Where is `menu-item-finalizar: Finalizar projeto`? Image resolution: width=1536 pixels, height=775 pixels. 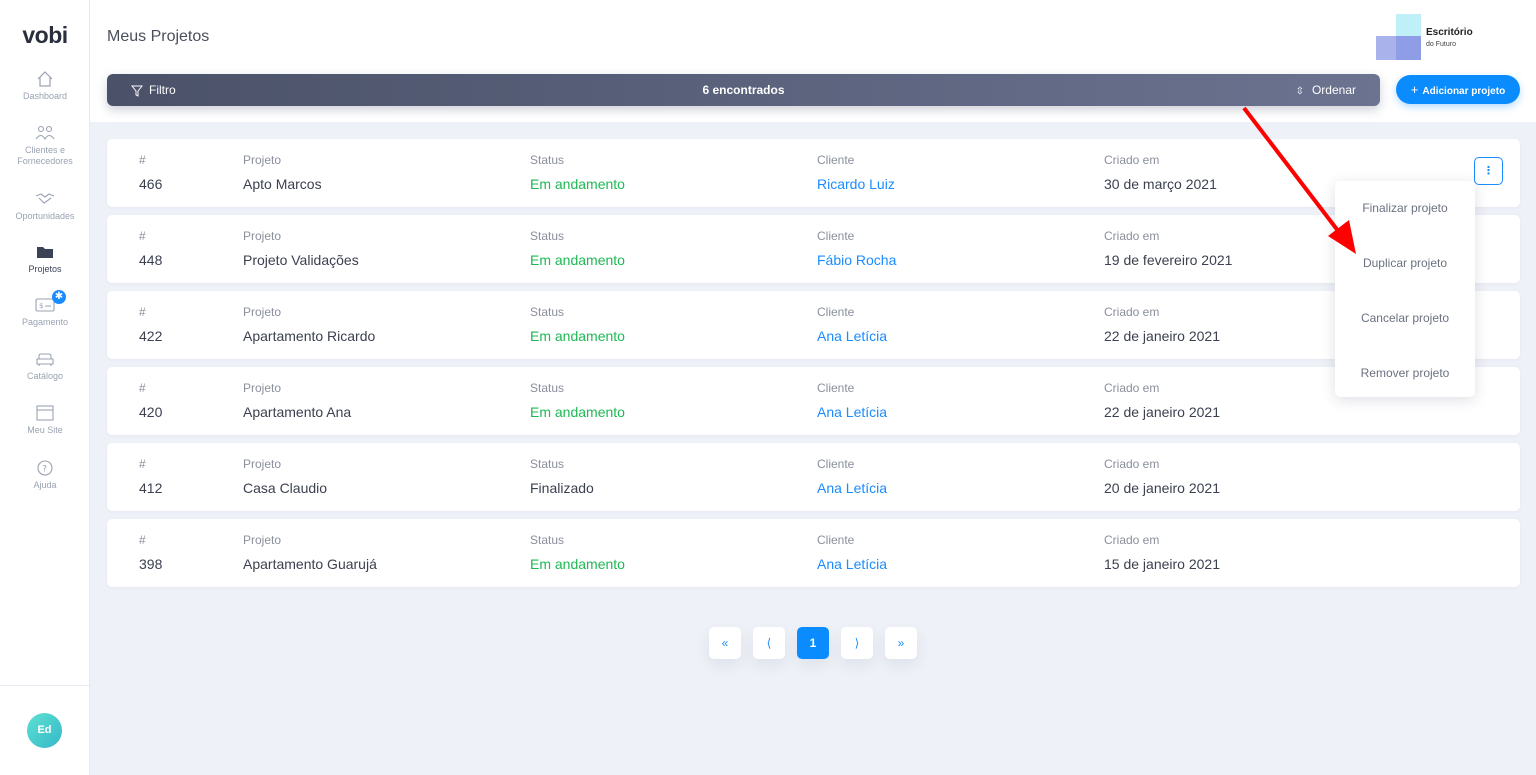 menu-item-finalizar: Finalizar projeto is located at coordinates (1405, 208).